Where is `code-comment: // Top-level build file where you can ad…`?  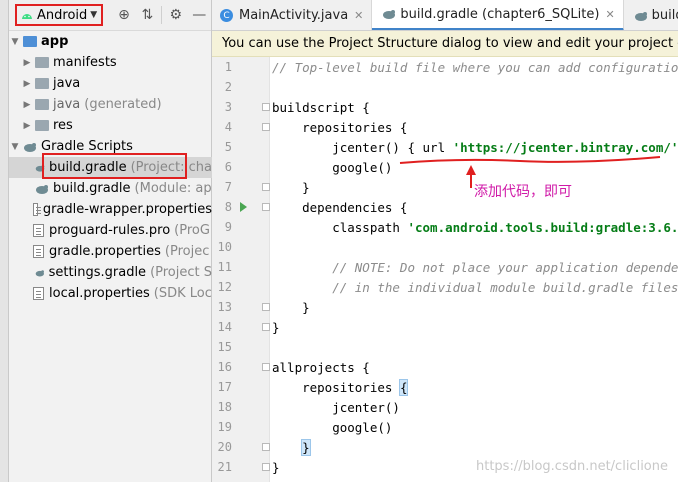
code-comment: // Top-level build file where you can ad… is located at coordinates (475, 67).